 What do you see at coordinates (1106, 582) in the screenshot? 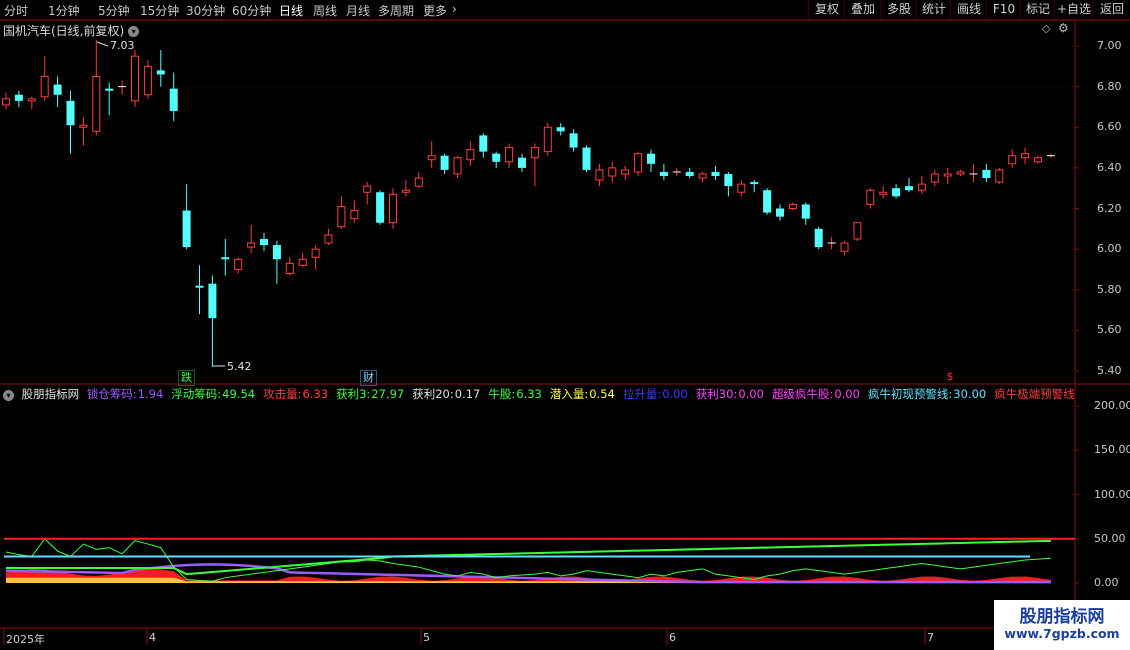
I see `indicator-tick-label: 0.00` at bounding box center [1106, 582].